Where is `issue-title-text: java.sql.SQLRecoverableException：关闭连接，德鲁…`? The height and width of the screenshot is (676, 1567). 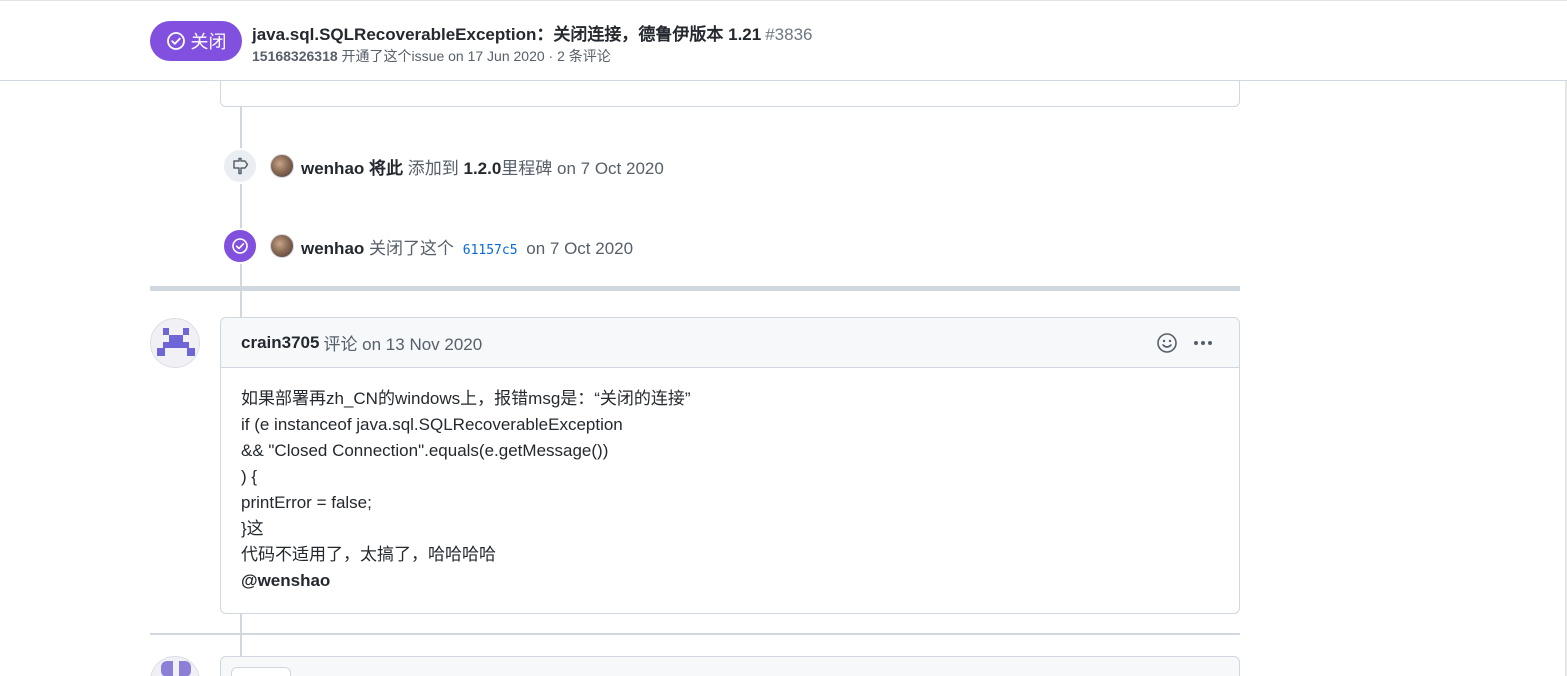
issue-title-text: java.sql.SQLRecoverableException：关闭连接，德鲁… is located at coordinates (507, 34).